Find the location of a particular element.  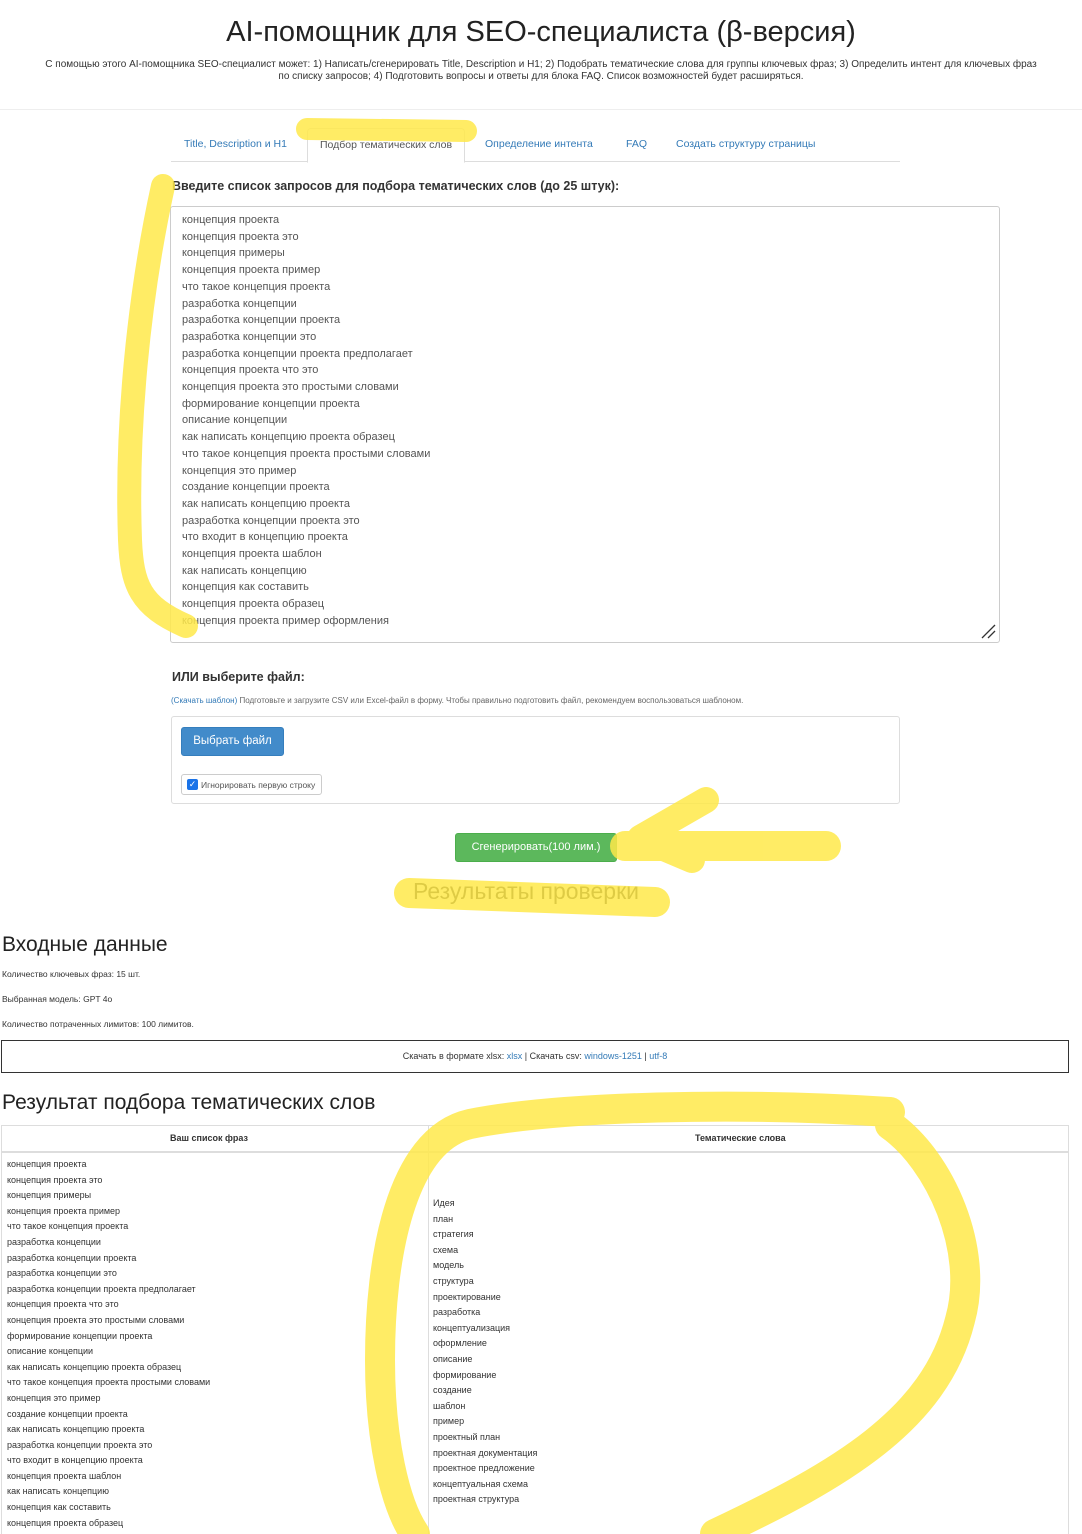

query-line: концепция проекта что это is located at coordinates (250, 370).